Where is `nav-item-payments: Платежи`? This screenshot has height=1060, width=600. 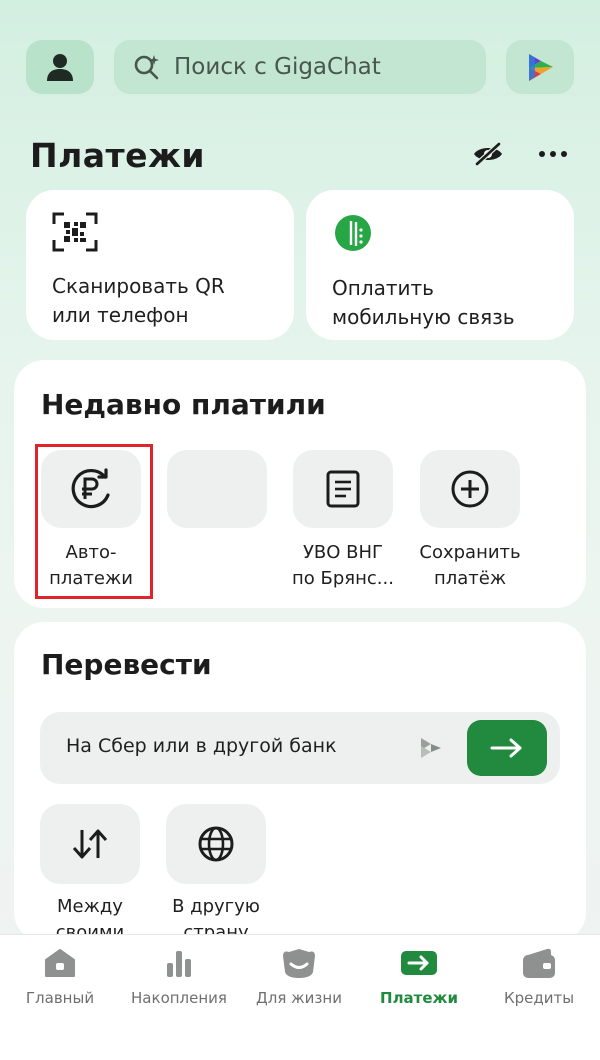 nav-item-payments: Платежи is located at coordinates (419, 976).